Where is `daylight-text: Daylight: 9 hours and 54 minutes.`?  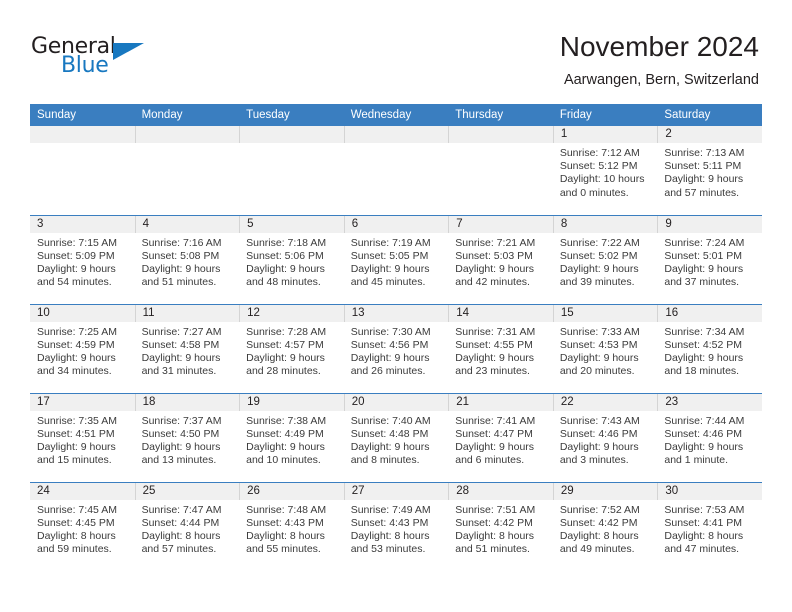 daylight-text: Daylight: 9 hours and 54 minutes. is located at coordinates (76, 275).